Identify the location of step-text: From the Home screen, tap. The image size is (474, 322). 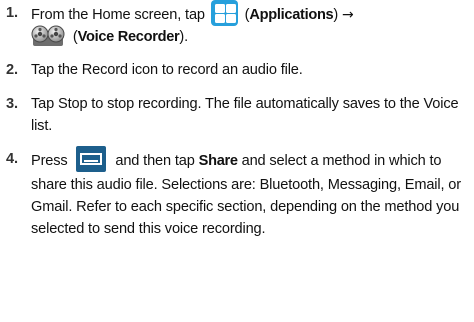
(120, 14).